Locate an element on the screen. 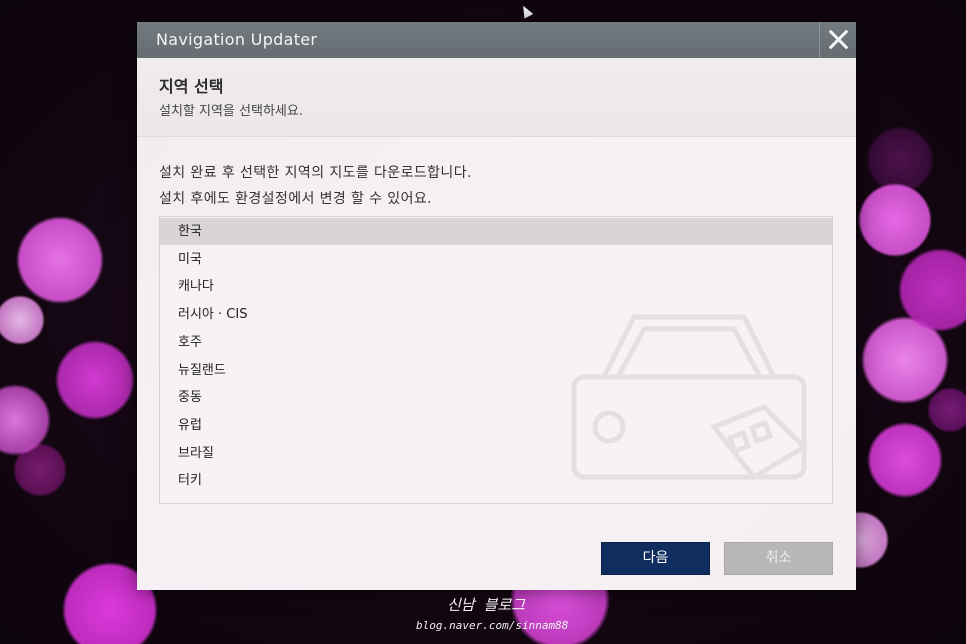 The height and width of the screenshot is (644, 966). close-icon is located at coordinates (837, 40).